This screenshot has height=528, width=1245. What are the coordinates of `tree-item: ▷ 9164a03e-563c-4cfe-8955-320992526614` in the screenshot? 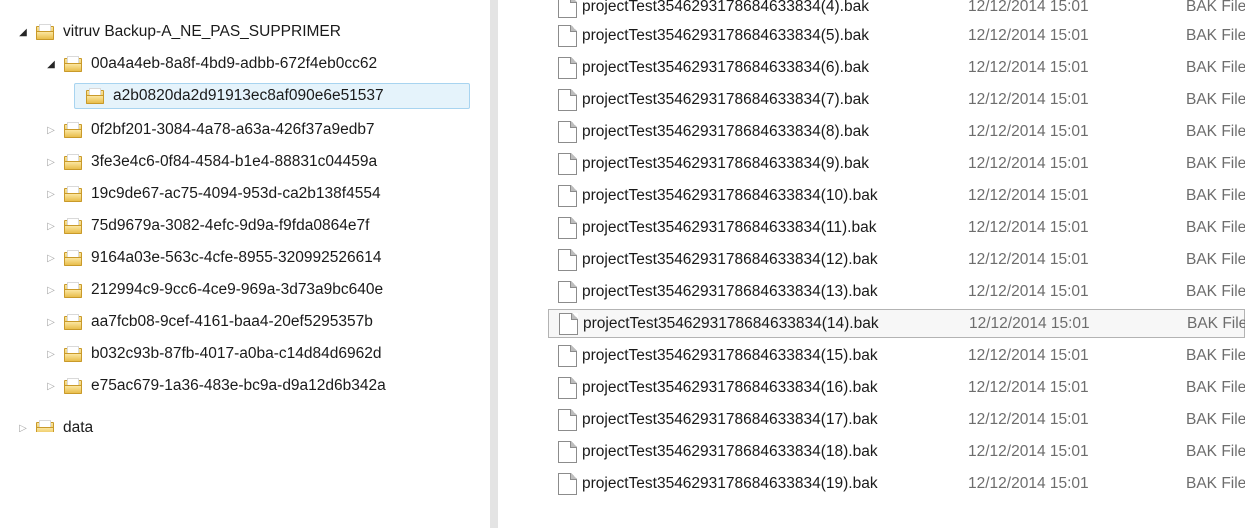 It's located at (212, 258).